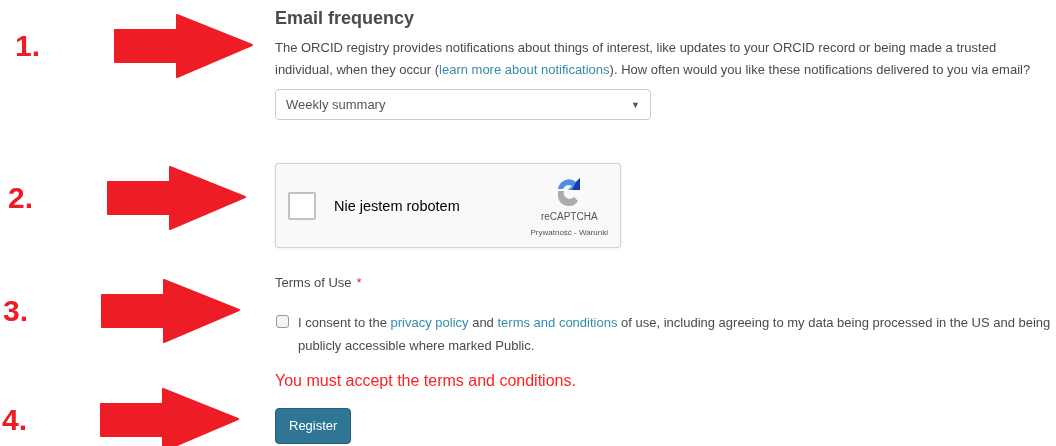 The image size is (1056, 446). Describe the element at coordinates (569, 232) in the screenshot. I see `captcha-footer-links: Prywatność - Warunki` at that location.